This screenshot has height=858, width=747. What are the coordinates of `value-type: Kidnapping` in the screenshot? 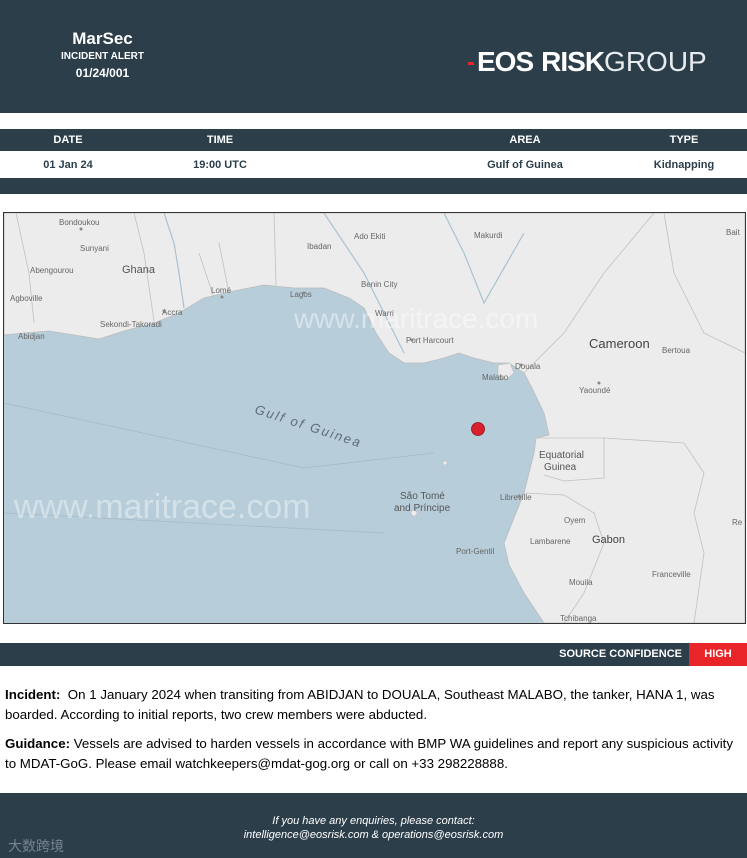 It's located at (684, 164).